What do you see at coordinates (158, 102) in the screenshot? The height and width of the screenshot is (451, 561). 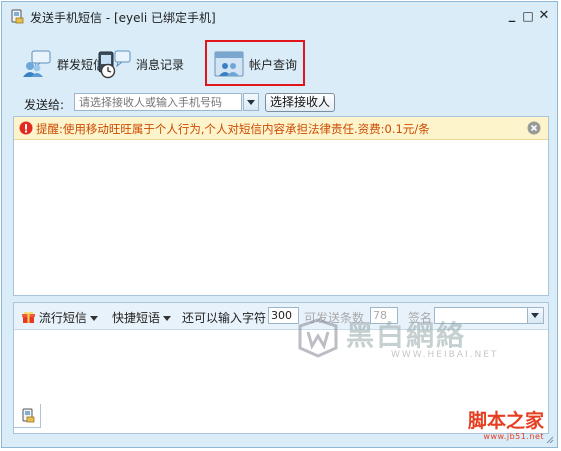 I see `recipient-input` at bounding box center [158, 102].